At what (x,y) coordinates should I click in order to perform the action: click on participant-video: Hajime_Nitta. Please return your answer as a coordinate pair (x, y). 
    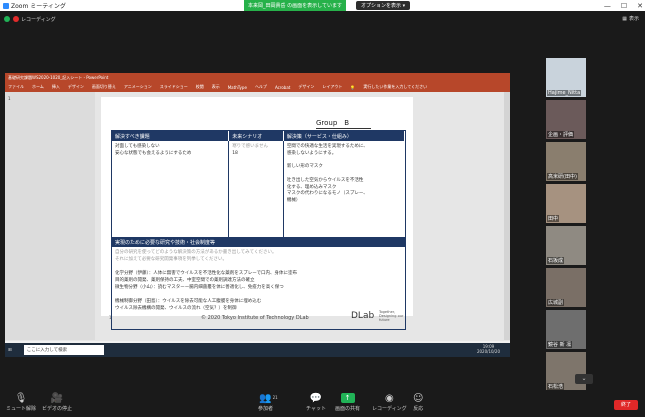
    Looking at the image, I should click on (566, 77).